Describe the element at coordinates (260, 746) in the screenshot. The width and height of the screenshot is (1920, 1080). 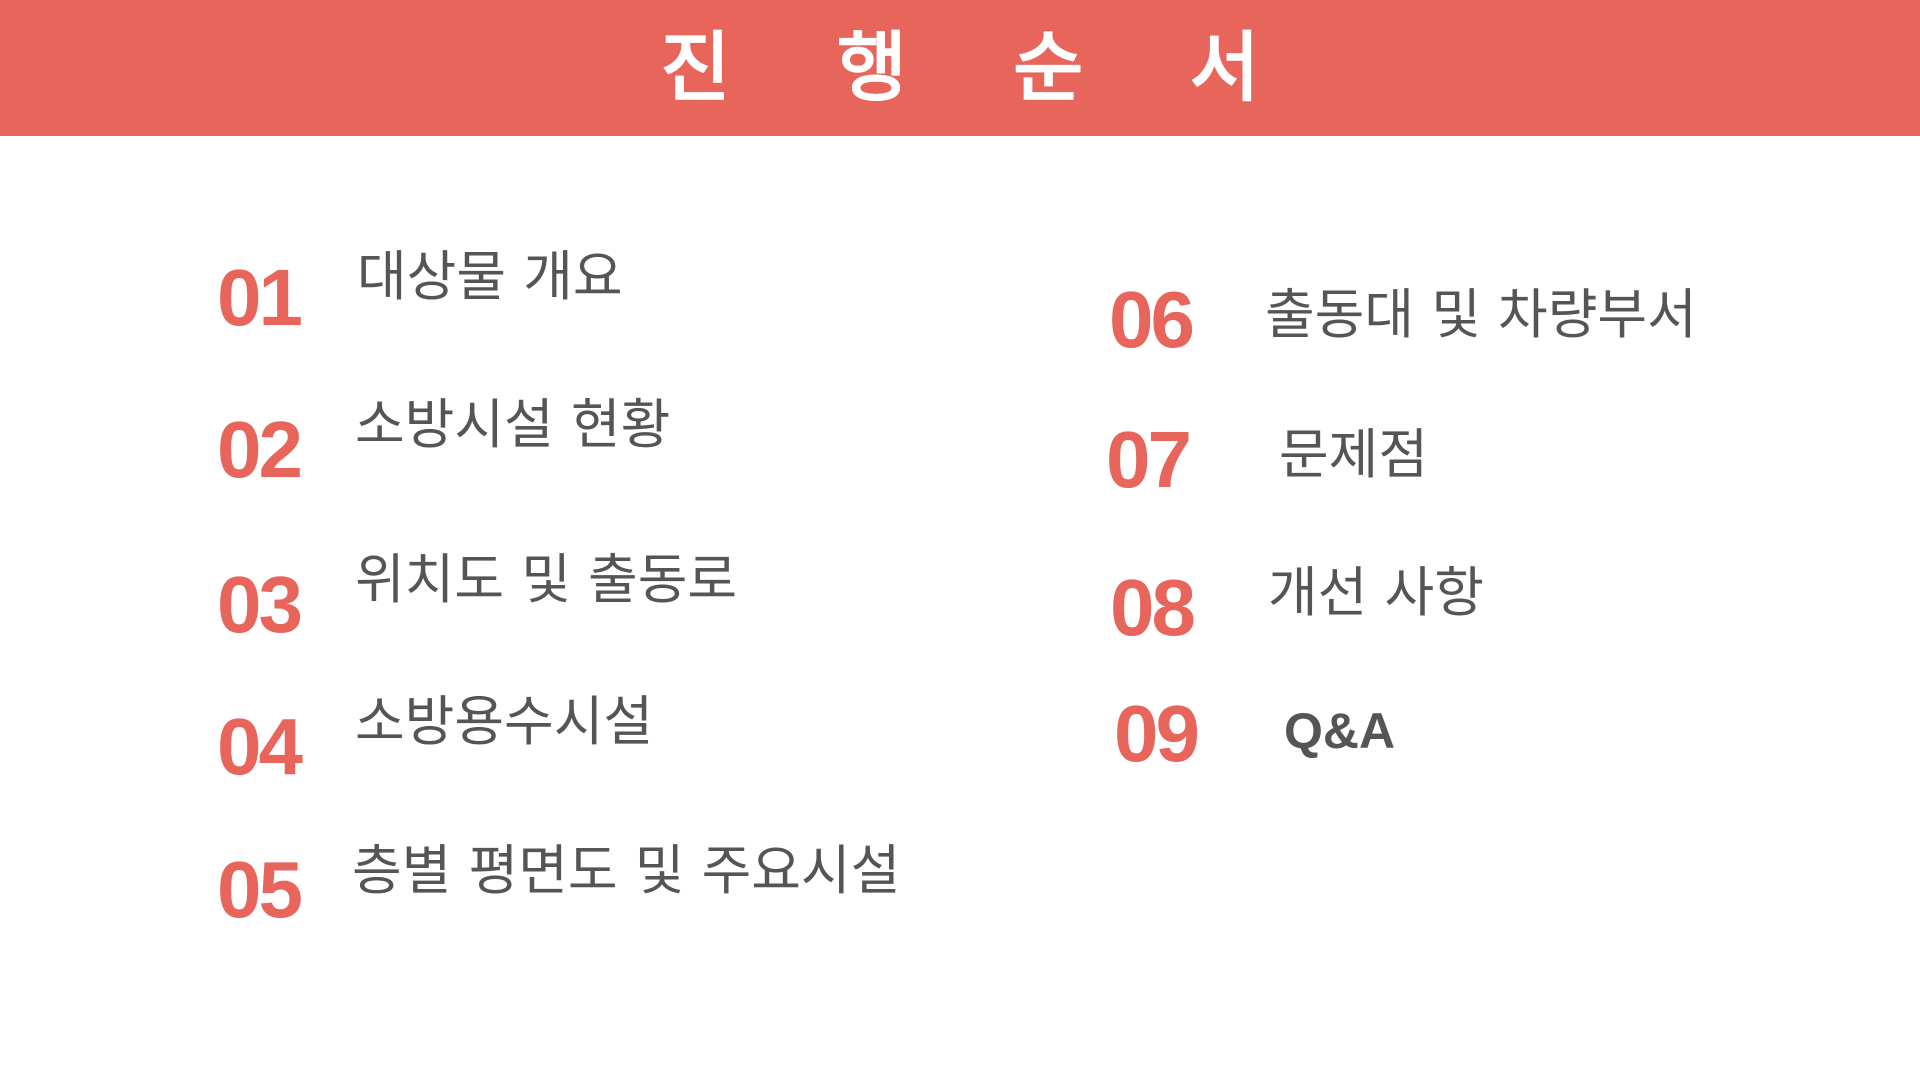
I see `toc-number: 04` at that location.